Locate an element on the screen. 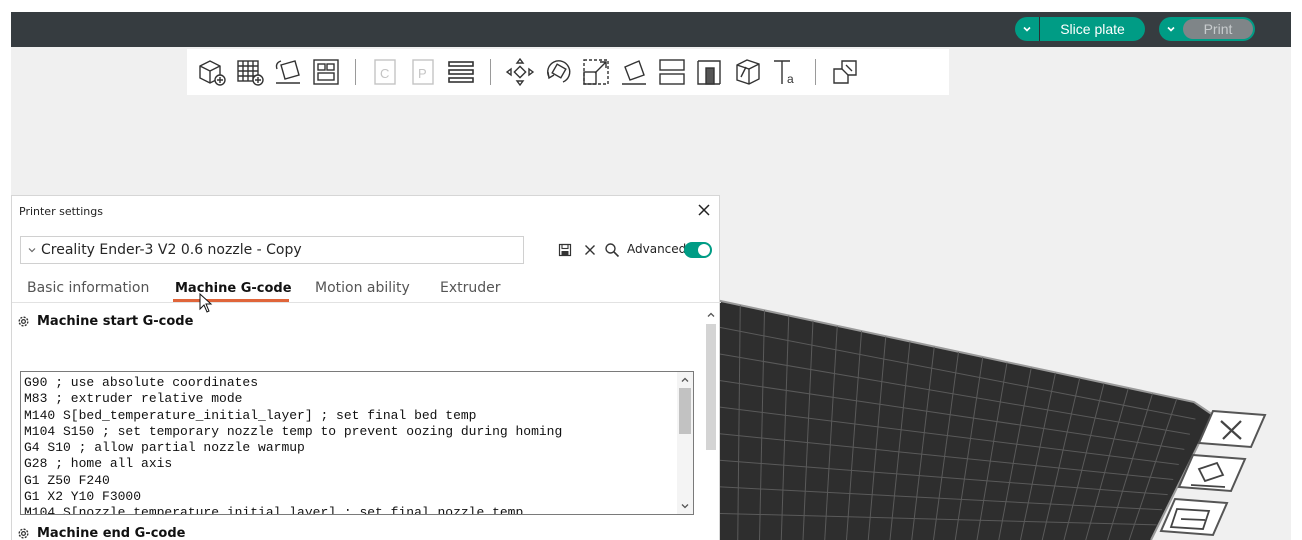 Image resolution: width=1302 pixels, height=540 pixels. tab-extruder: Extruder is located at coordinates (470, 288).